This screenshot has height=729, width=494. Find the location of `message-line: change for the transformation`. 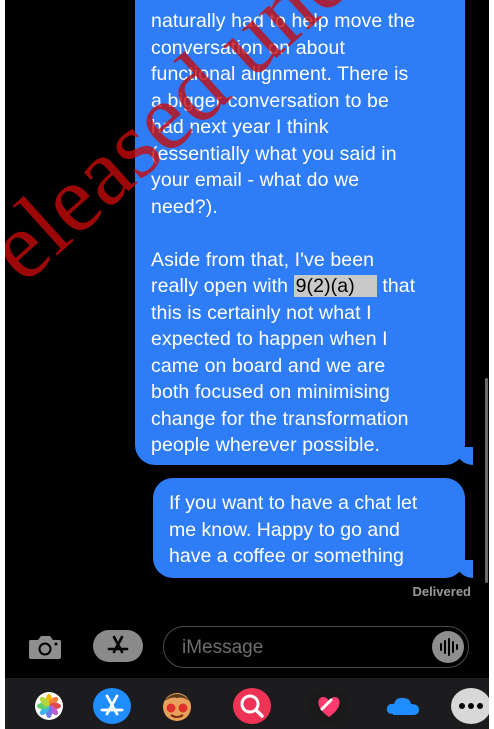

message-line: change for the transformation is located at coordinates (280, 418).